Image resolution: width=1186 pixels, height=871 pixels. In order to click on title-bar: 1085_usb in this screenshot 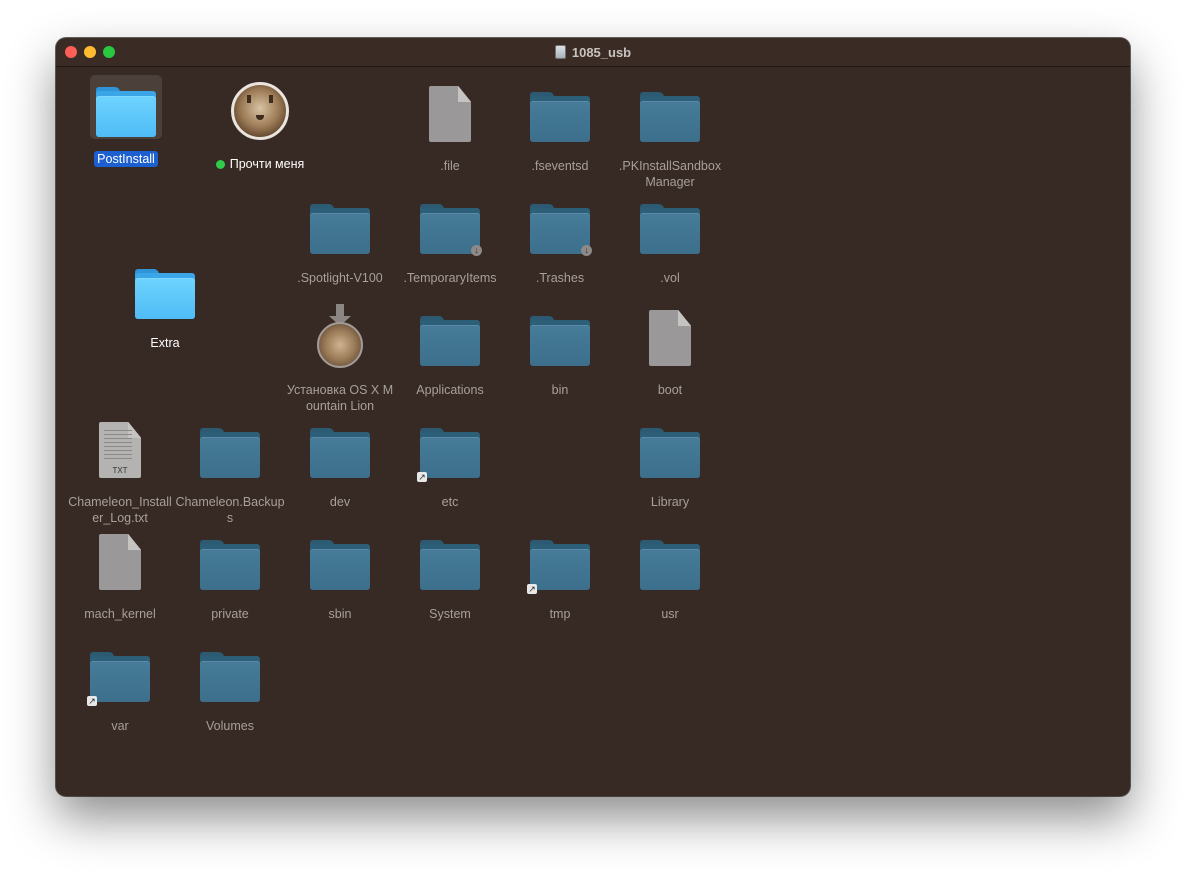, I will do `click(593, 52)`.